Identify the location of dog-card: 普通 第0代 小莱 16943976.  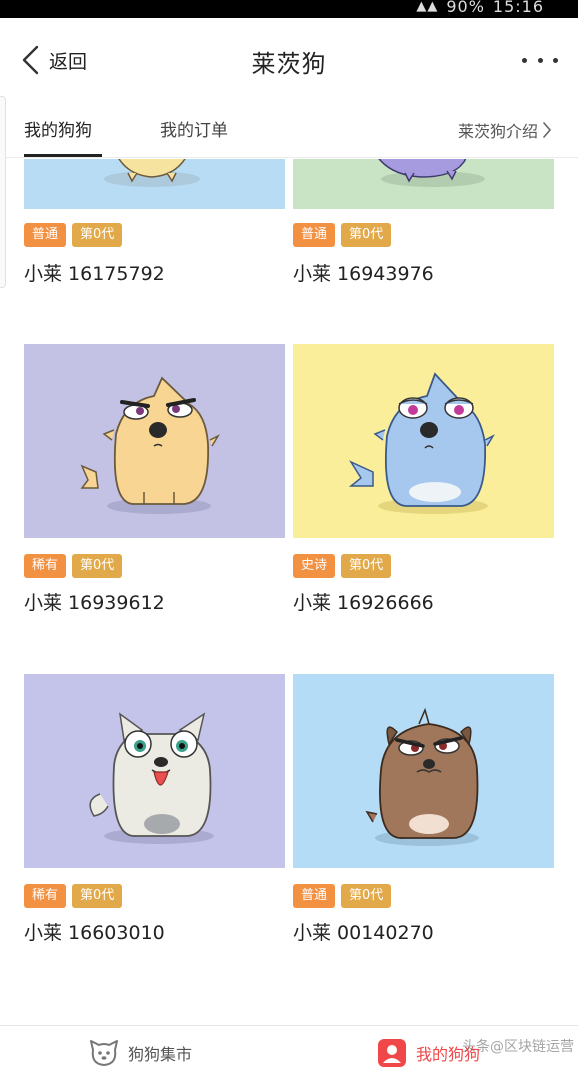
(423, 222).